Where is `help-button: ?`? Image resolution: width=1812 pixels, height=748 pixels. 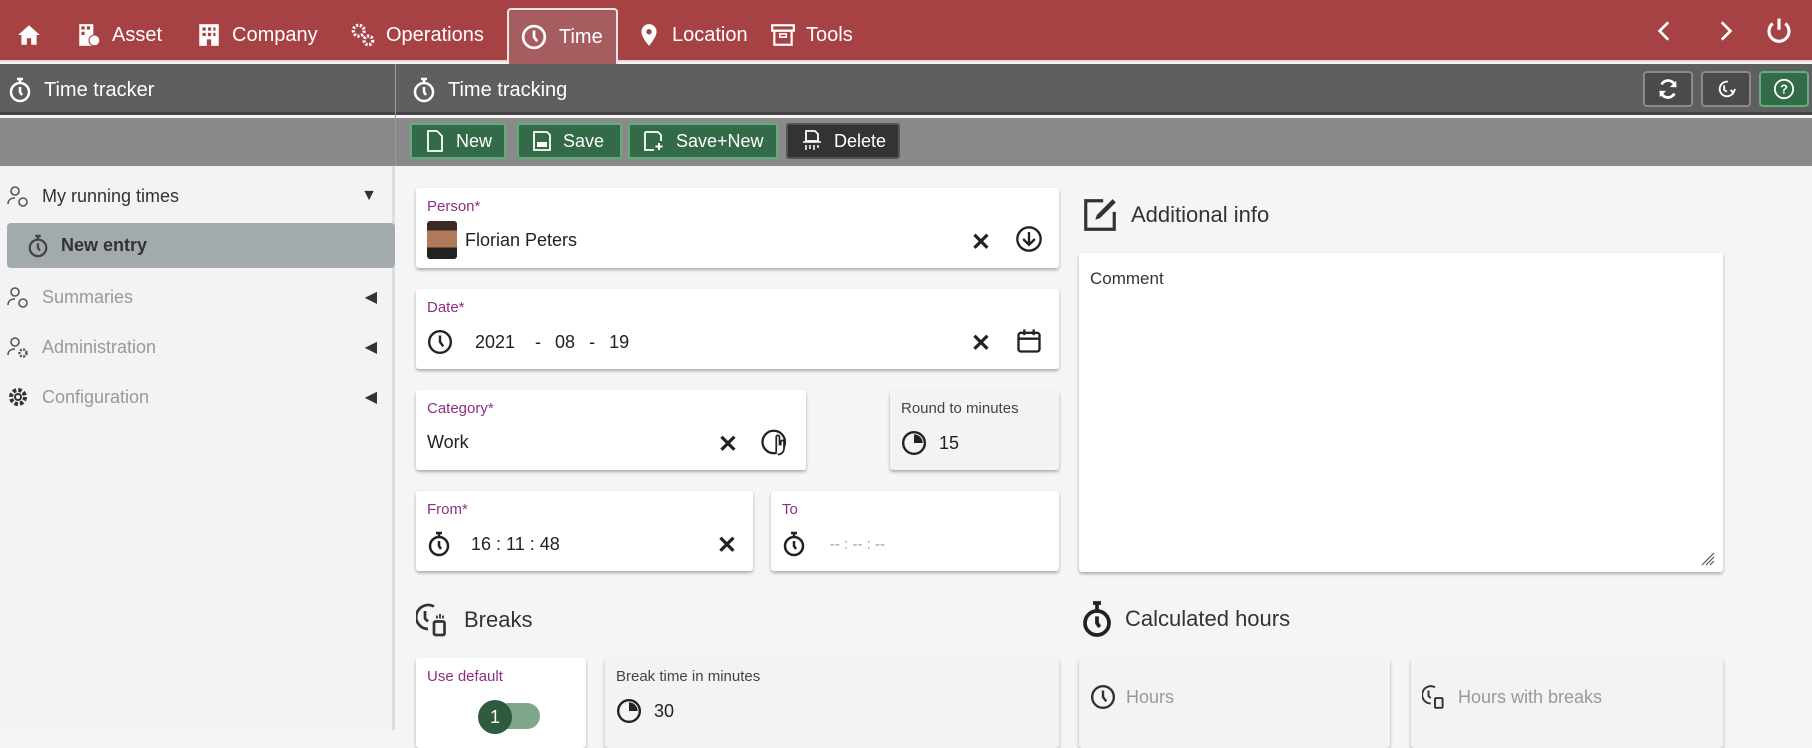
help-button: ? is located at coordinates (1784, 89).